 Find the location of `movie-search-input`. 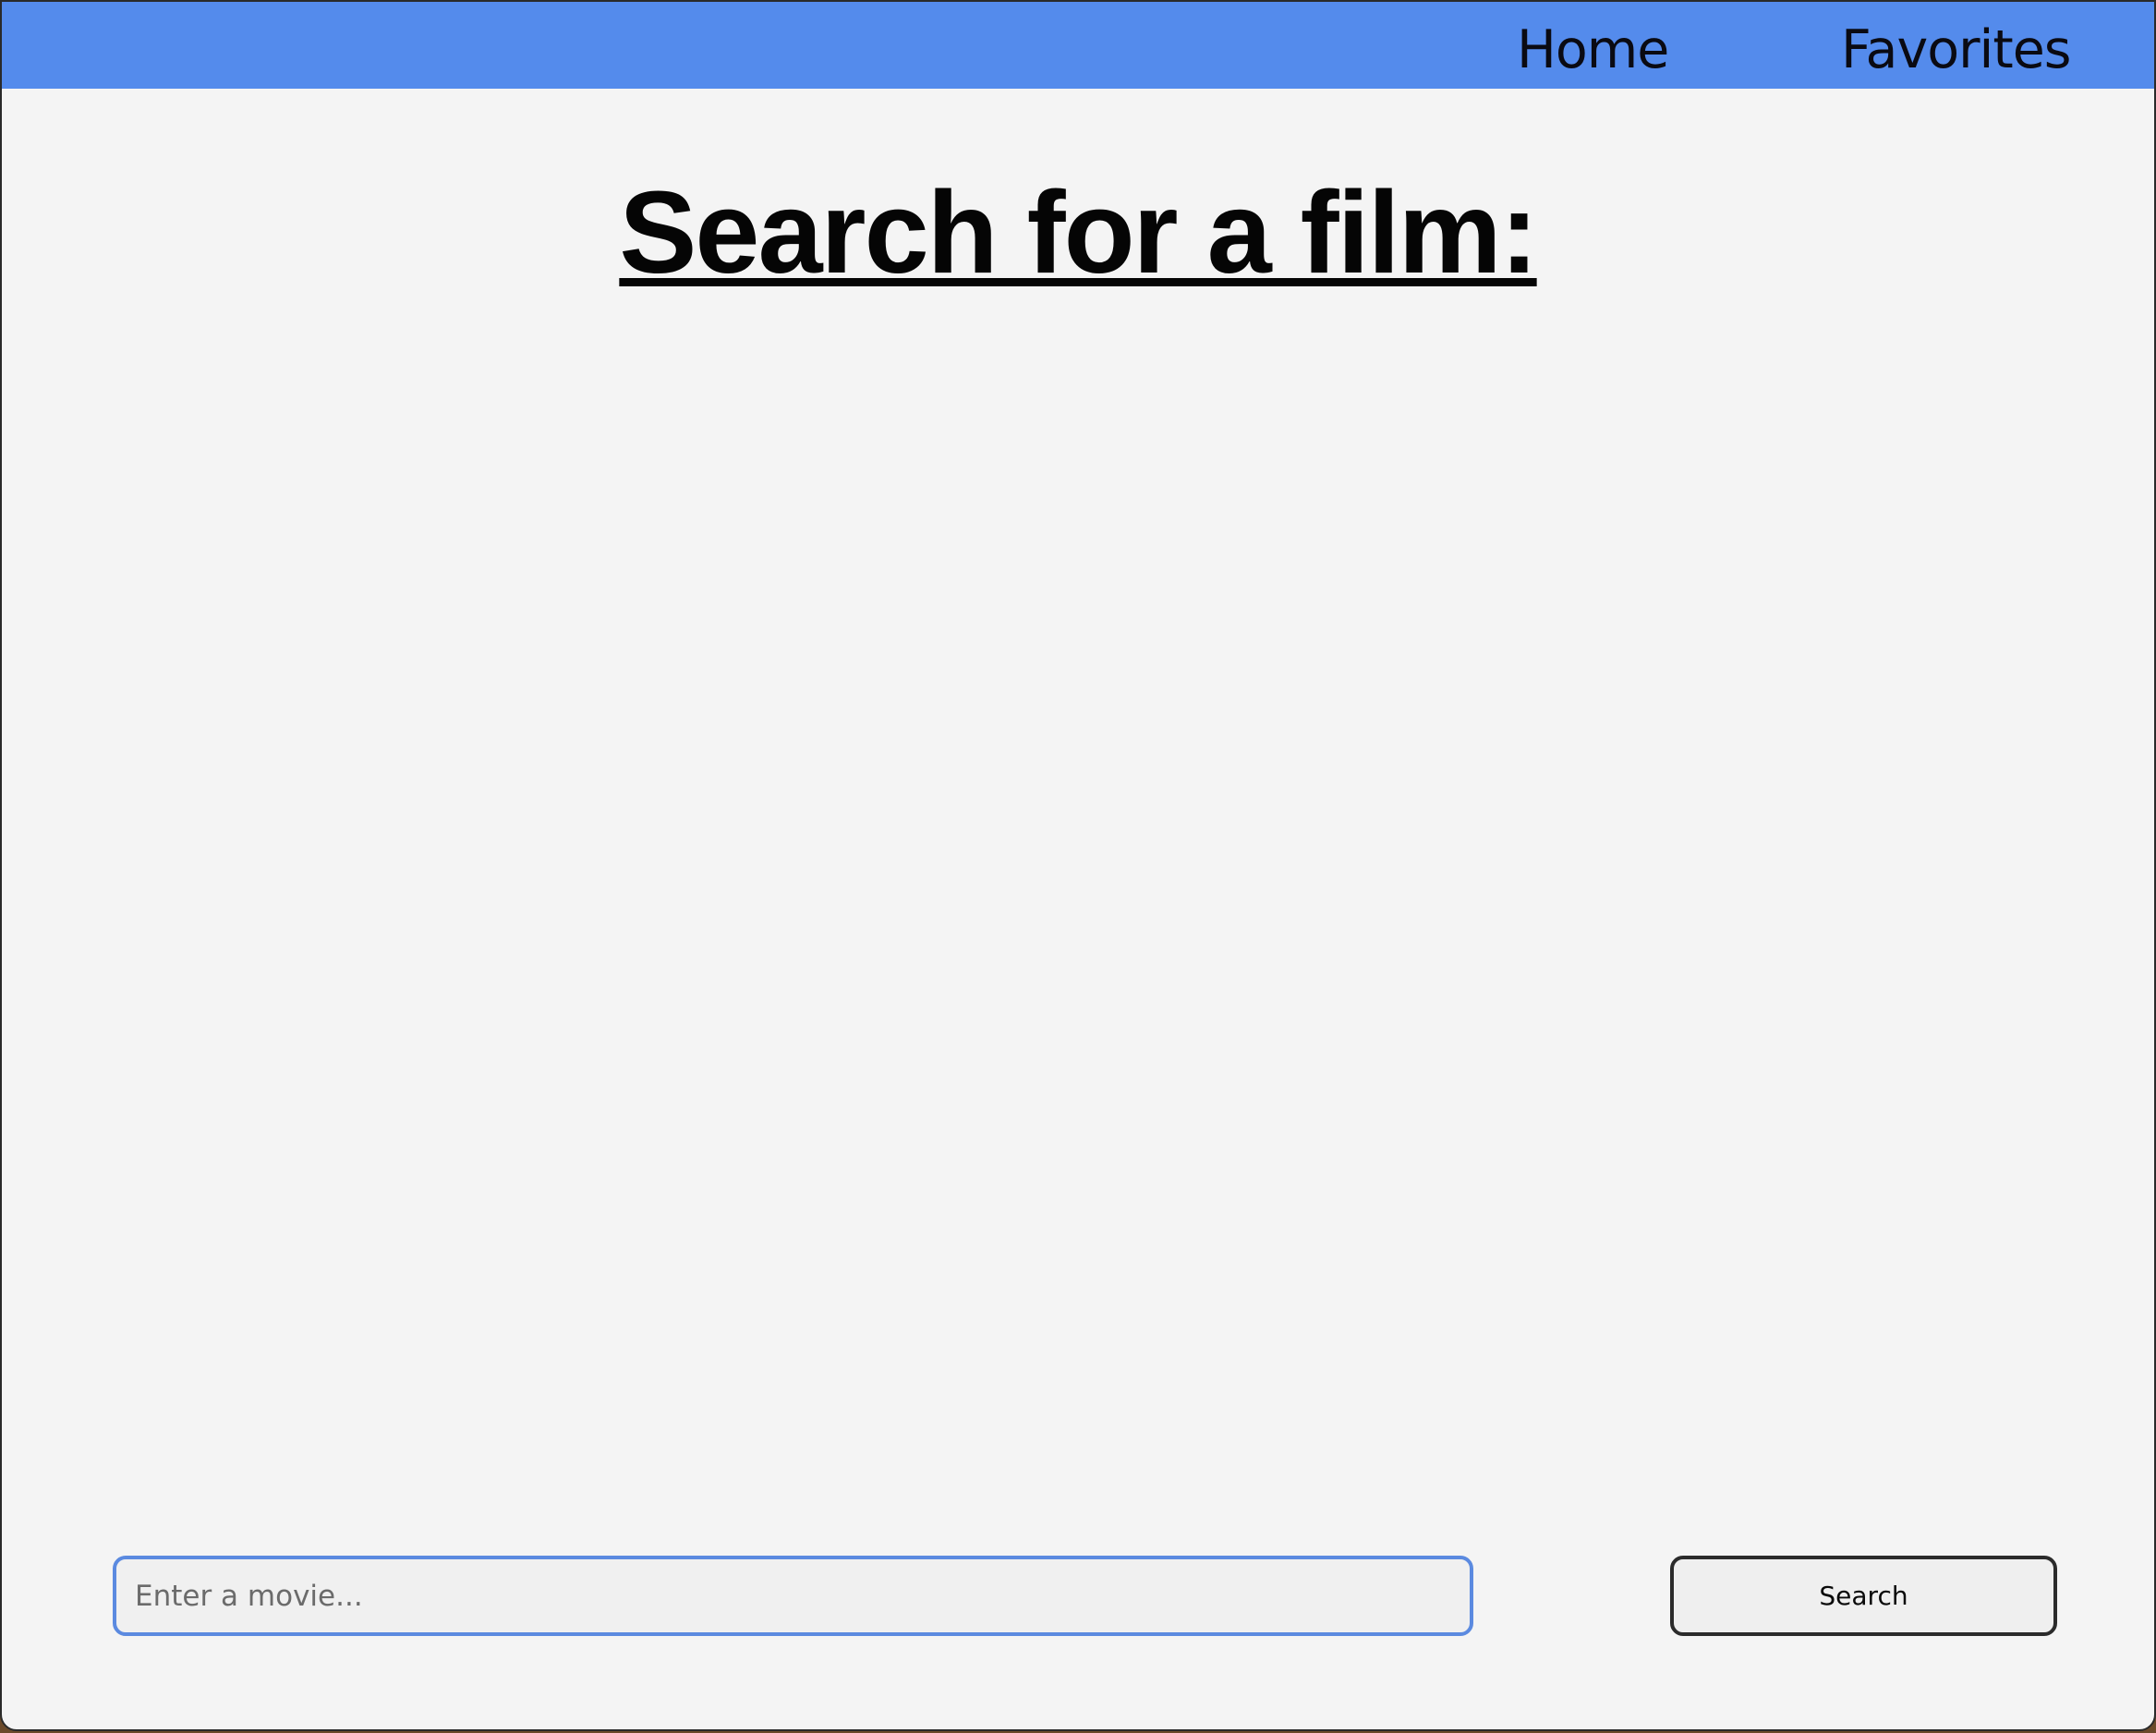

movie-search-input is located at coordinates (793, 1596).